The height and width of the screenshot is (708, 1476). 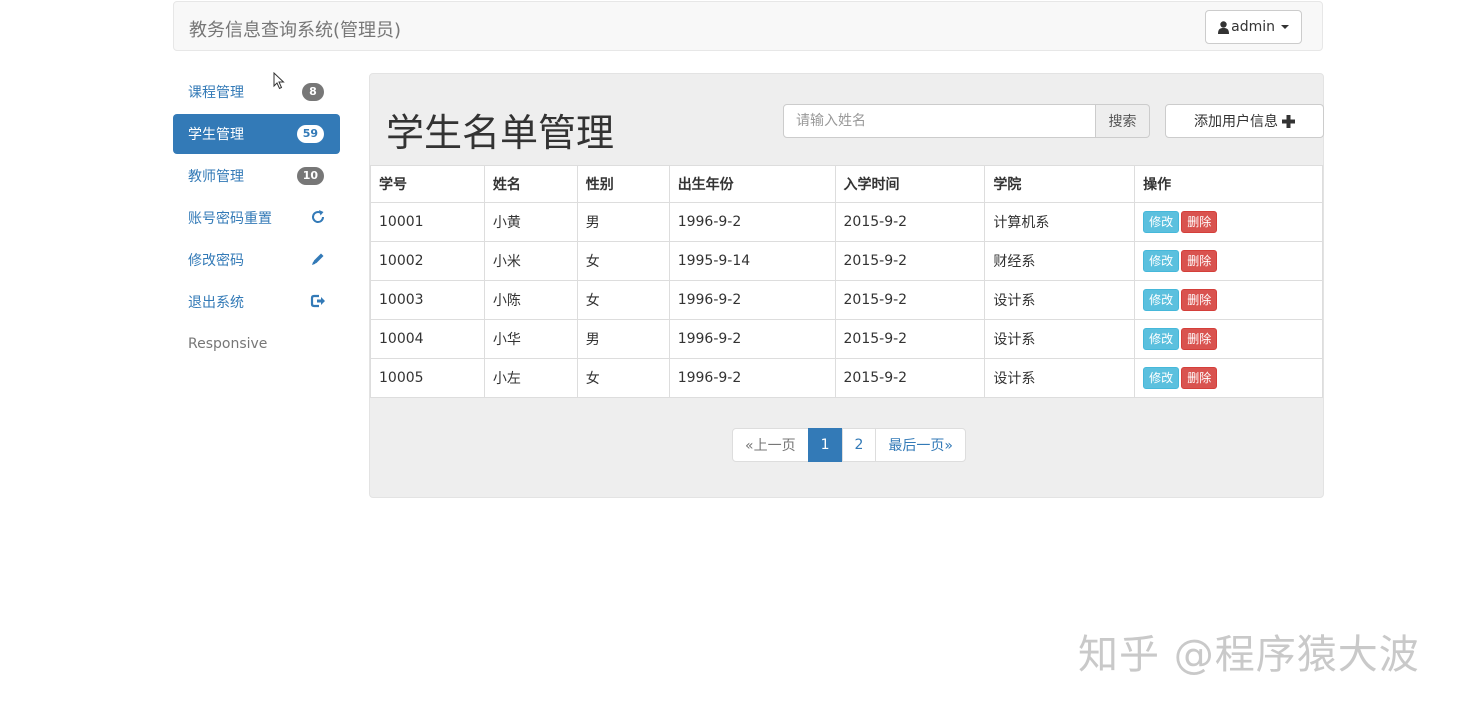 I want to click on table-row: 10001 小黄 男 1996-9-2 2015-9-2 计算机系 修改 删除, so click(x=846, y=222).